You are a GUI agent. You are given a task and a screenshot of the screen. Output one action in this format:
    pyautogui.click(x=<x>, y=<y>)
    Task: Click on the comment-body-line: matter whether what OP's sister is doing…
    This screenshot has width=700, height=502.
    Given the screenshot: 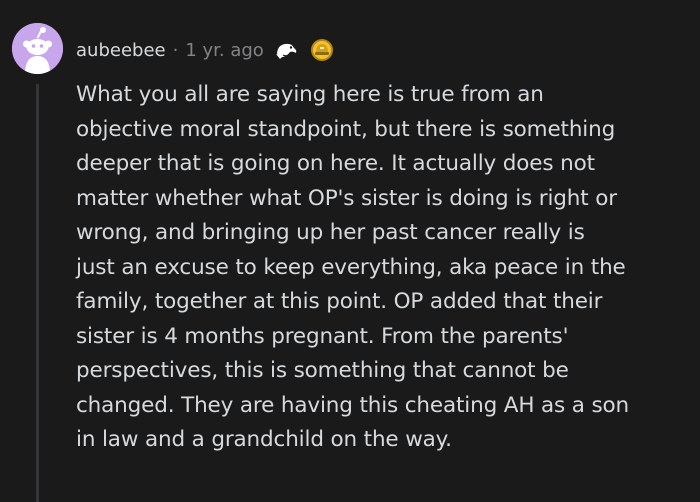 What is the action you would take?
    pyautogui.click(x=346, y=198)
    